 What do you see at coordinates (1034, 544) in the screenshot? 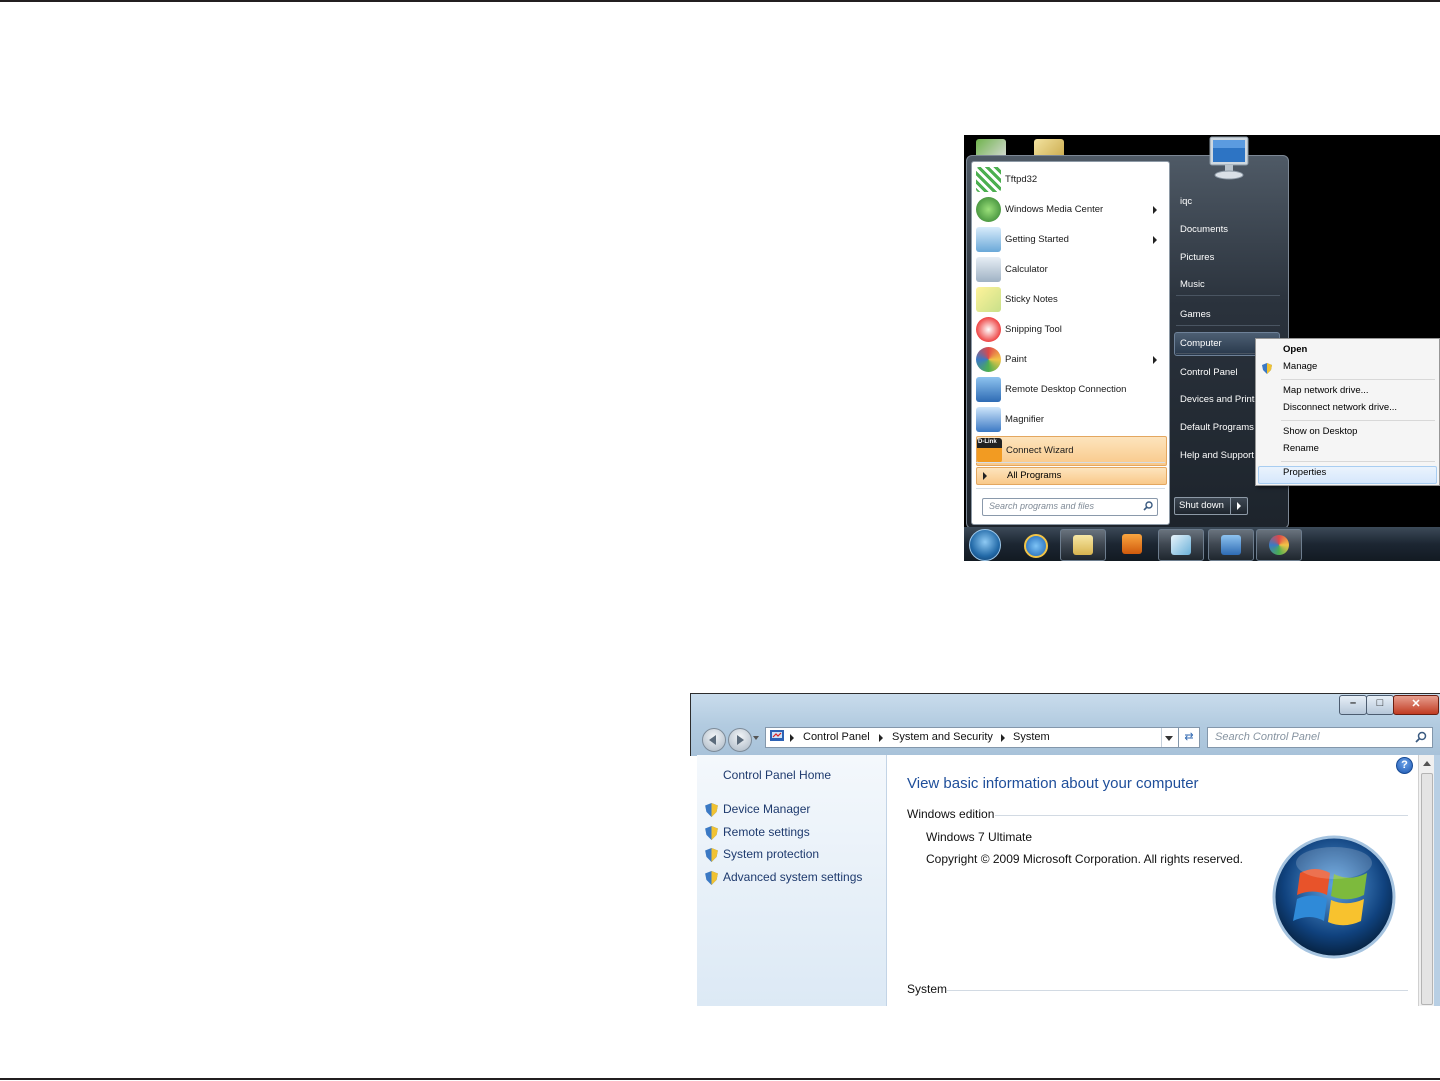
I see `taskbar-internet-explorer` at bounding box center [1034, 544].